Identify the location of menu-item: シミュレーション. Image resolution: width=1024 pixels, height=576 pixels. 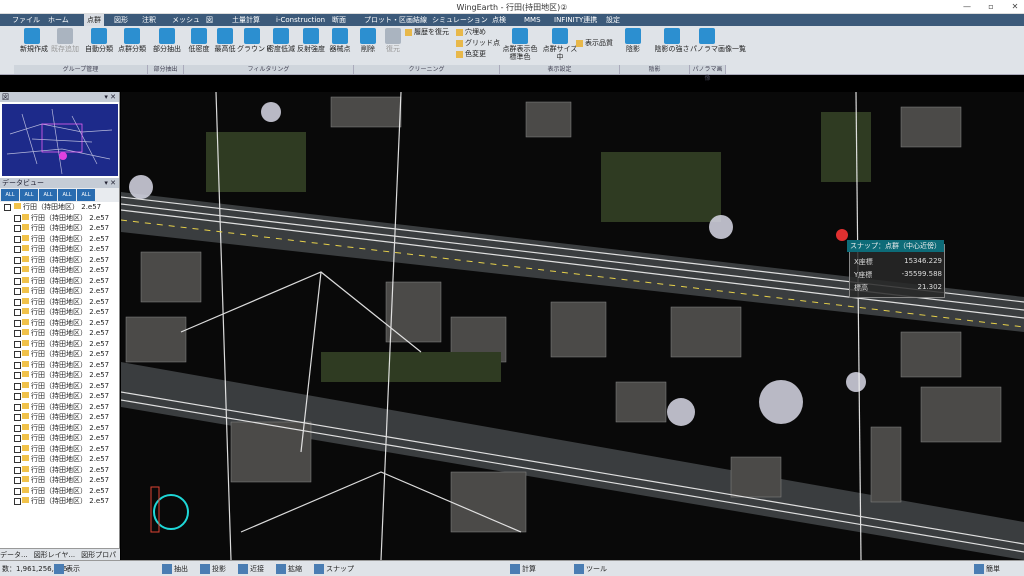
(460, 20).